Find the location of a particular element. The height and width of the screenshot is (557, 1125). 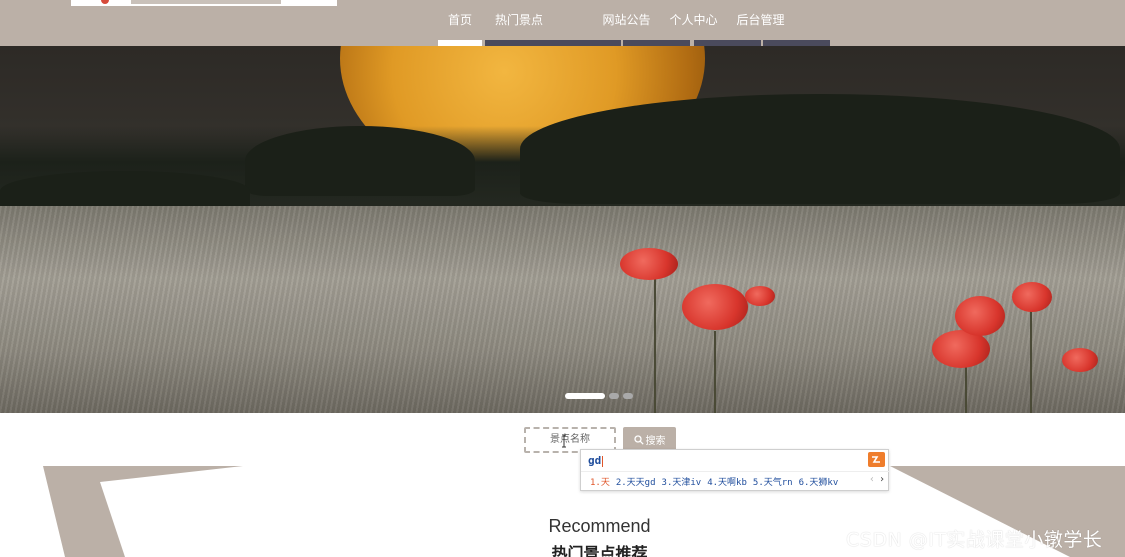

ime-candidate: 6.天狮kv is located at coordinates (819, 481).